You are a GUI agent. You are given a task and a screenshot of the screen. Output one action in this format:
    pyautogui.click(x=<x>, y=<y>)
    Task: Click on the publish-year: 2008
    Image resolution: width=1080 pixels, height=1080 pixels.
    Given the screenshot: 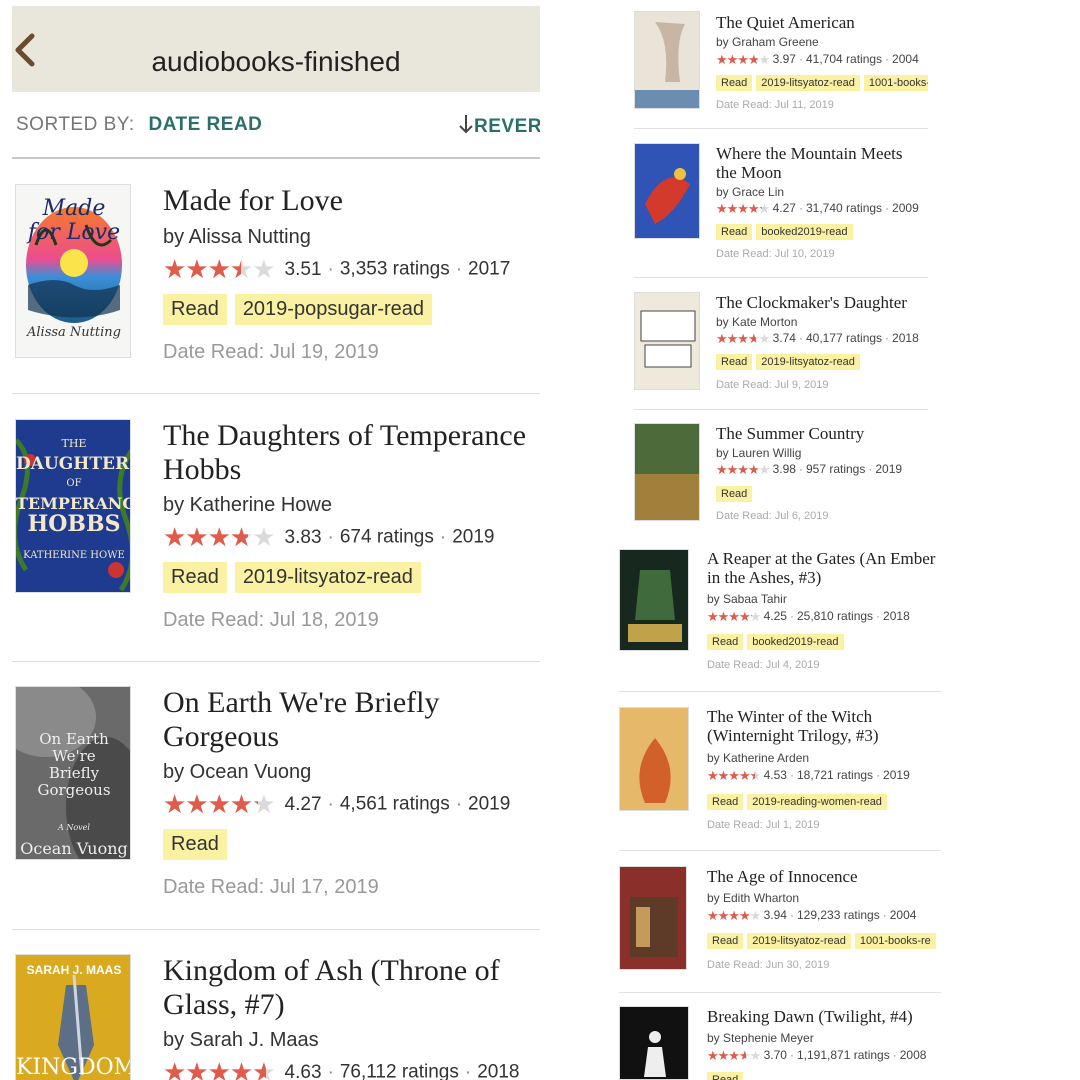 What is the action you would take?
    pyautogui.click(x=913, y=1055)
    